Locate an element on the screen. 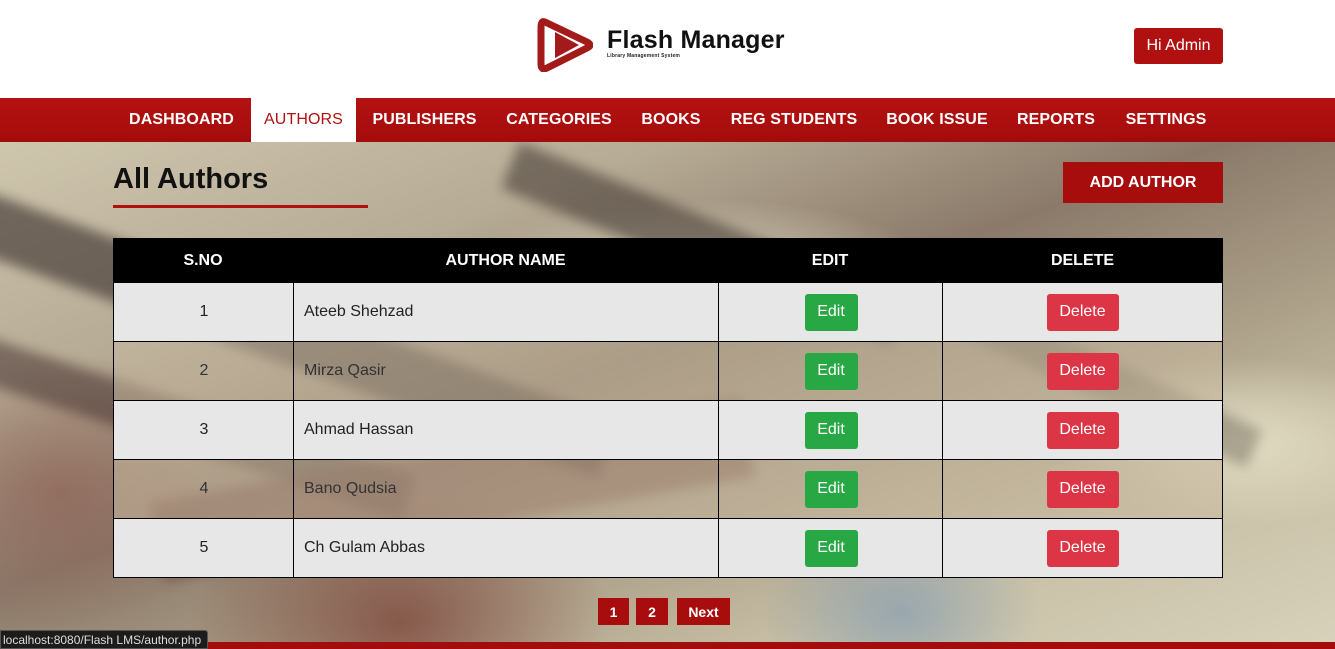 The width and height of the screenshot is (1335, 649). author-name: Ch Gulam Abbas is located at coordinates (364, 547).